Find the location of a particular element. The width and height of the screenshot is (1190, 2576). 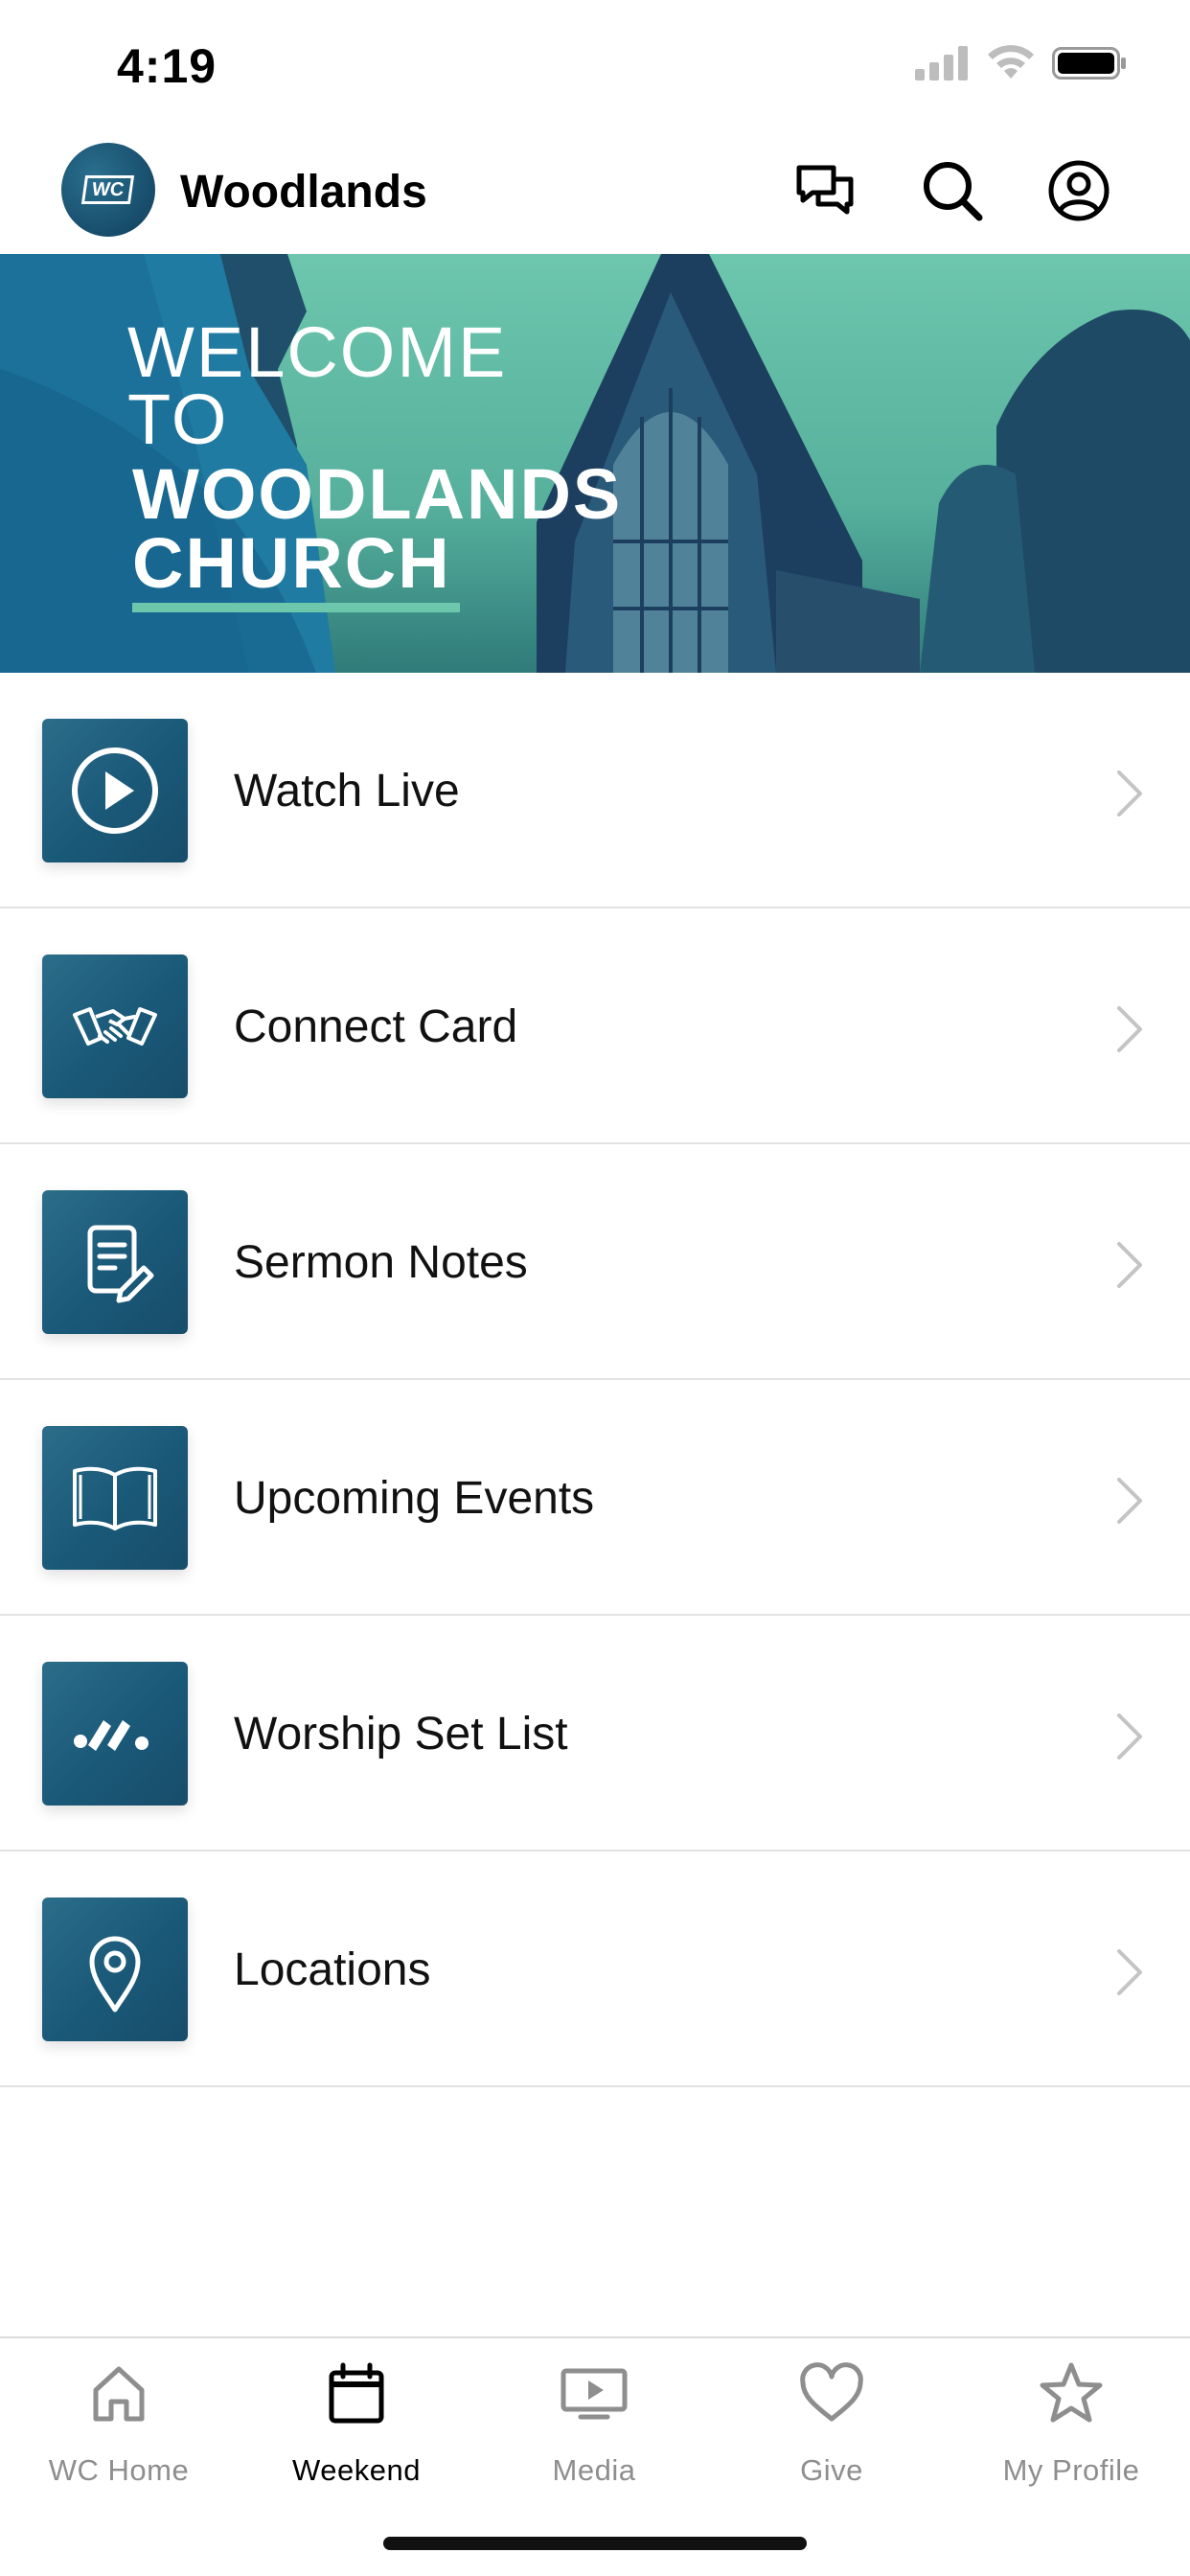

home-icon is located at coordinates (119, 2394).